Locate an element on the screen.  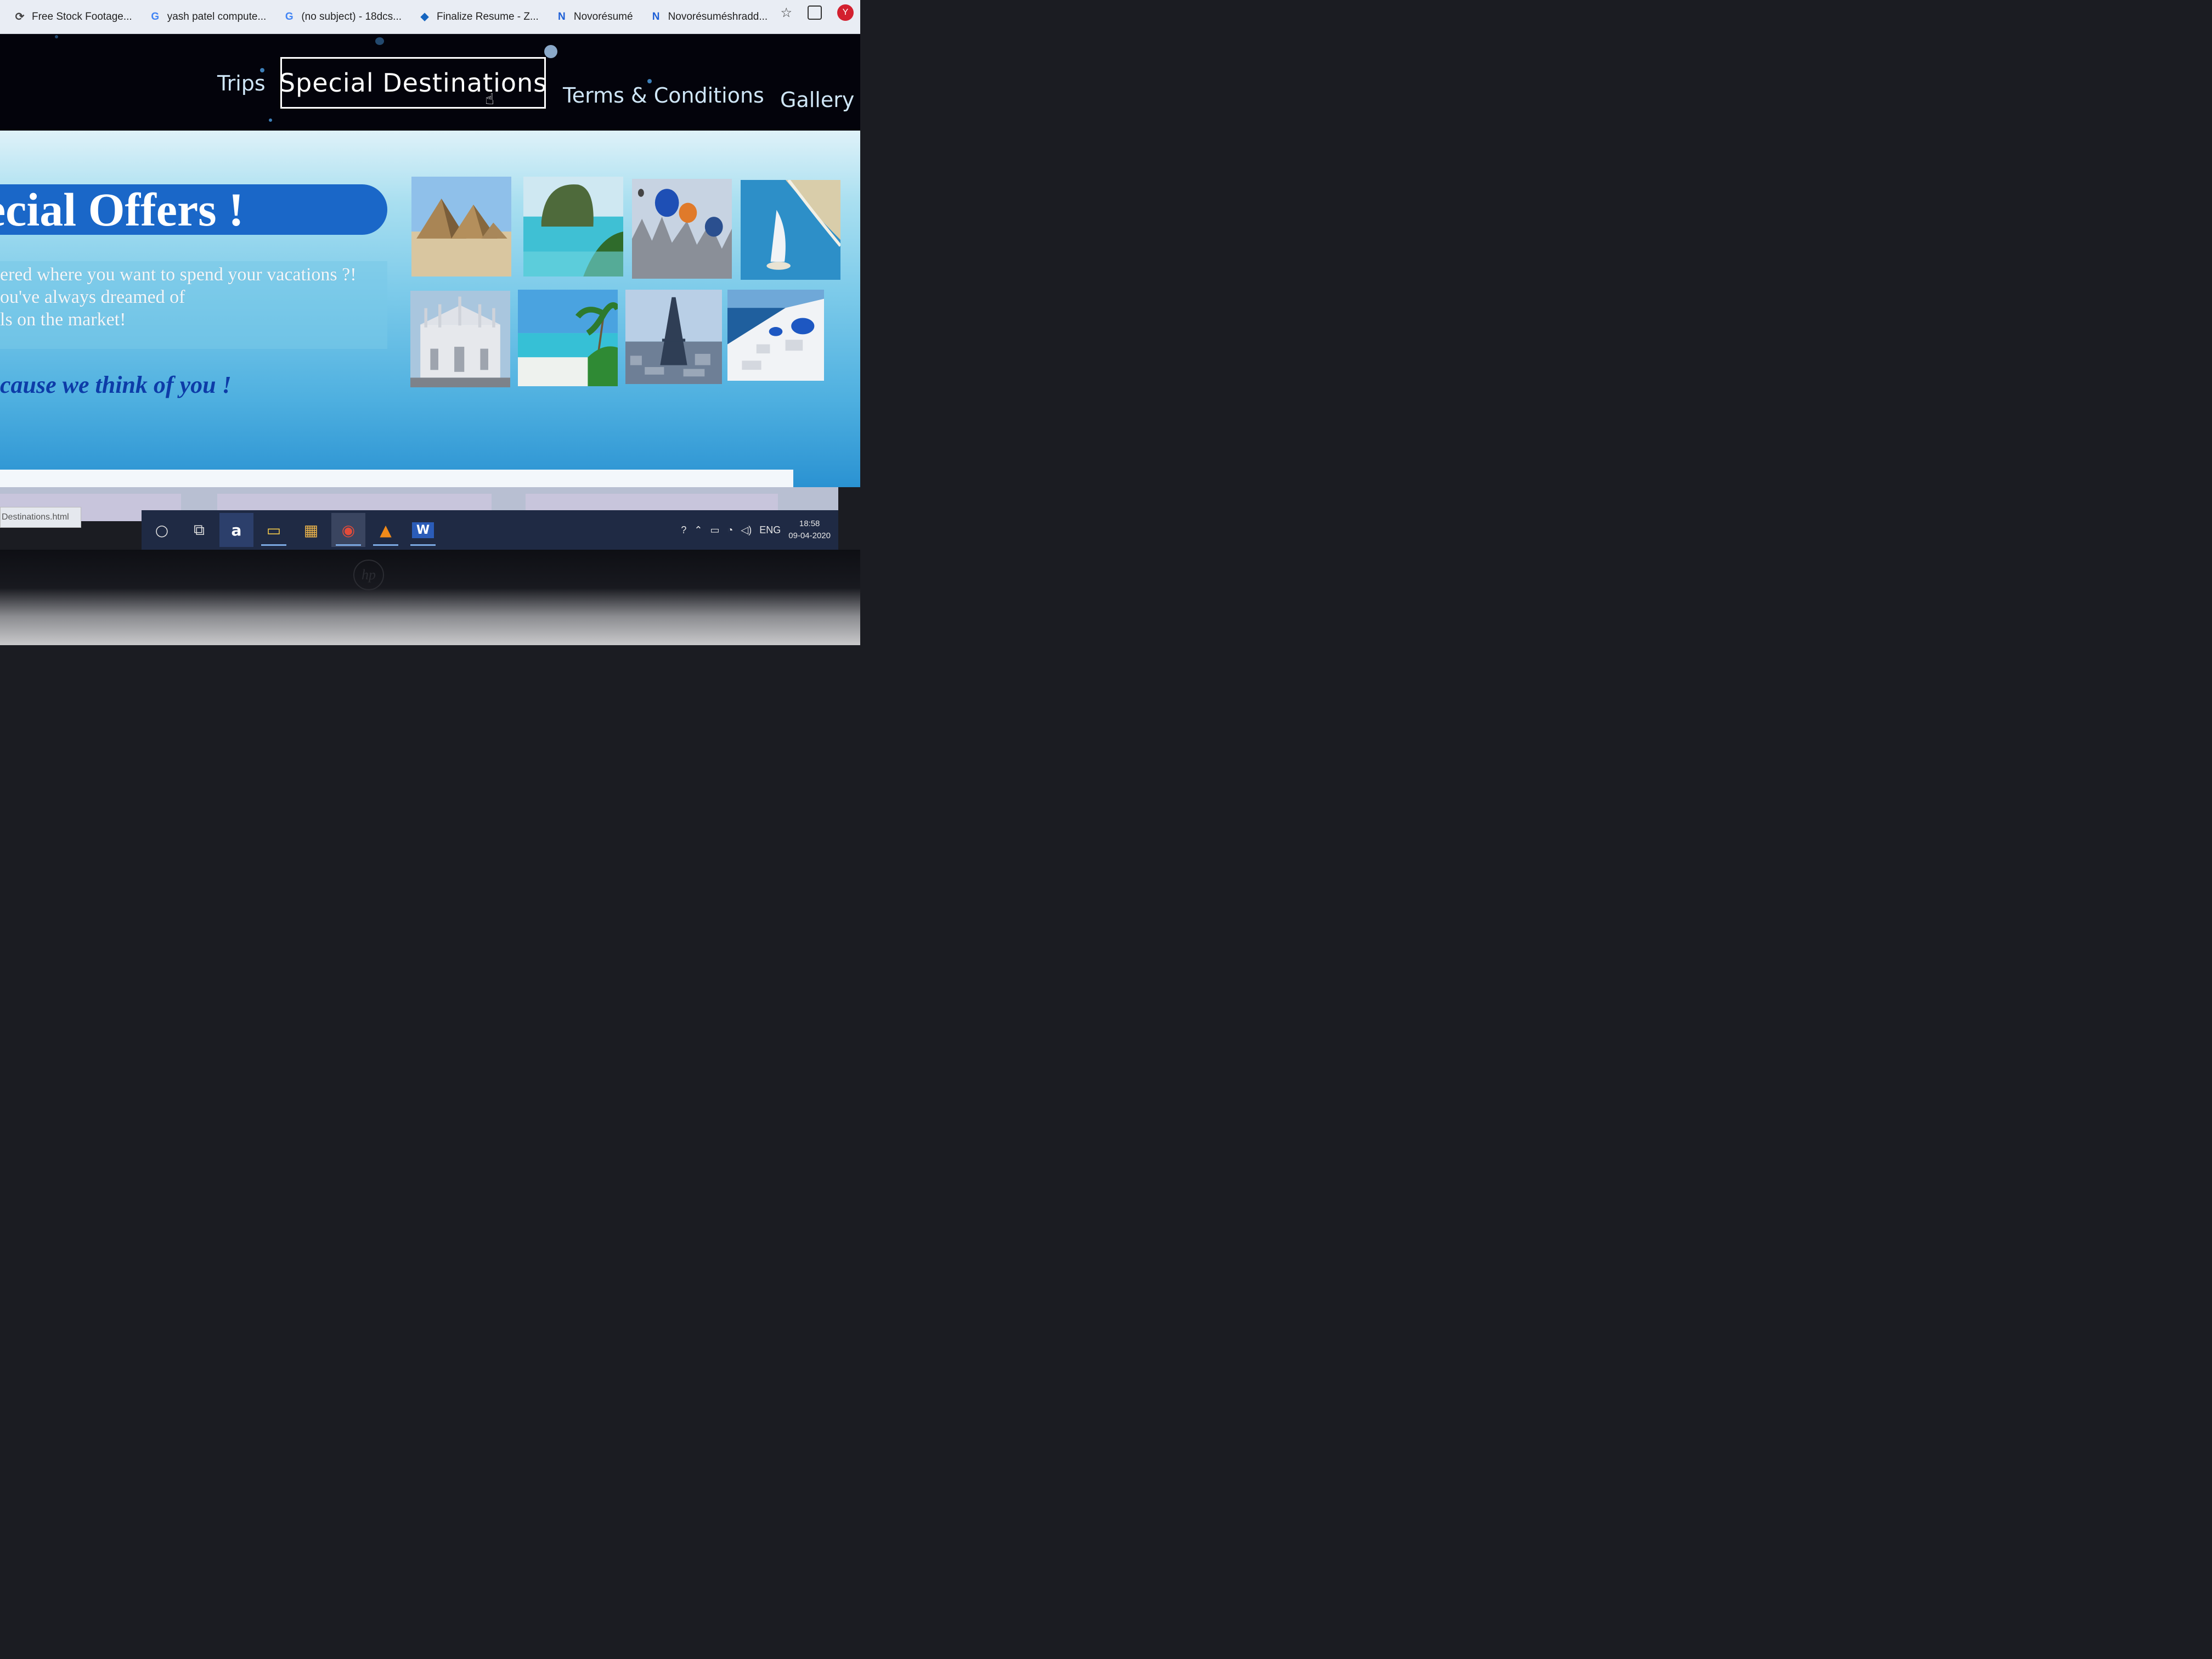
amazon-icon: a is located at coordinates (236, 530).